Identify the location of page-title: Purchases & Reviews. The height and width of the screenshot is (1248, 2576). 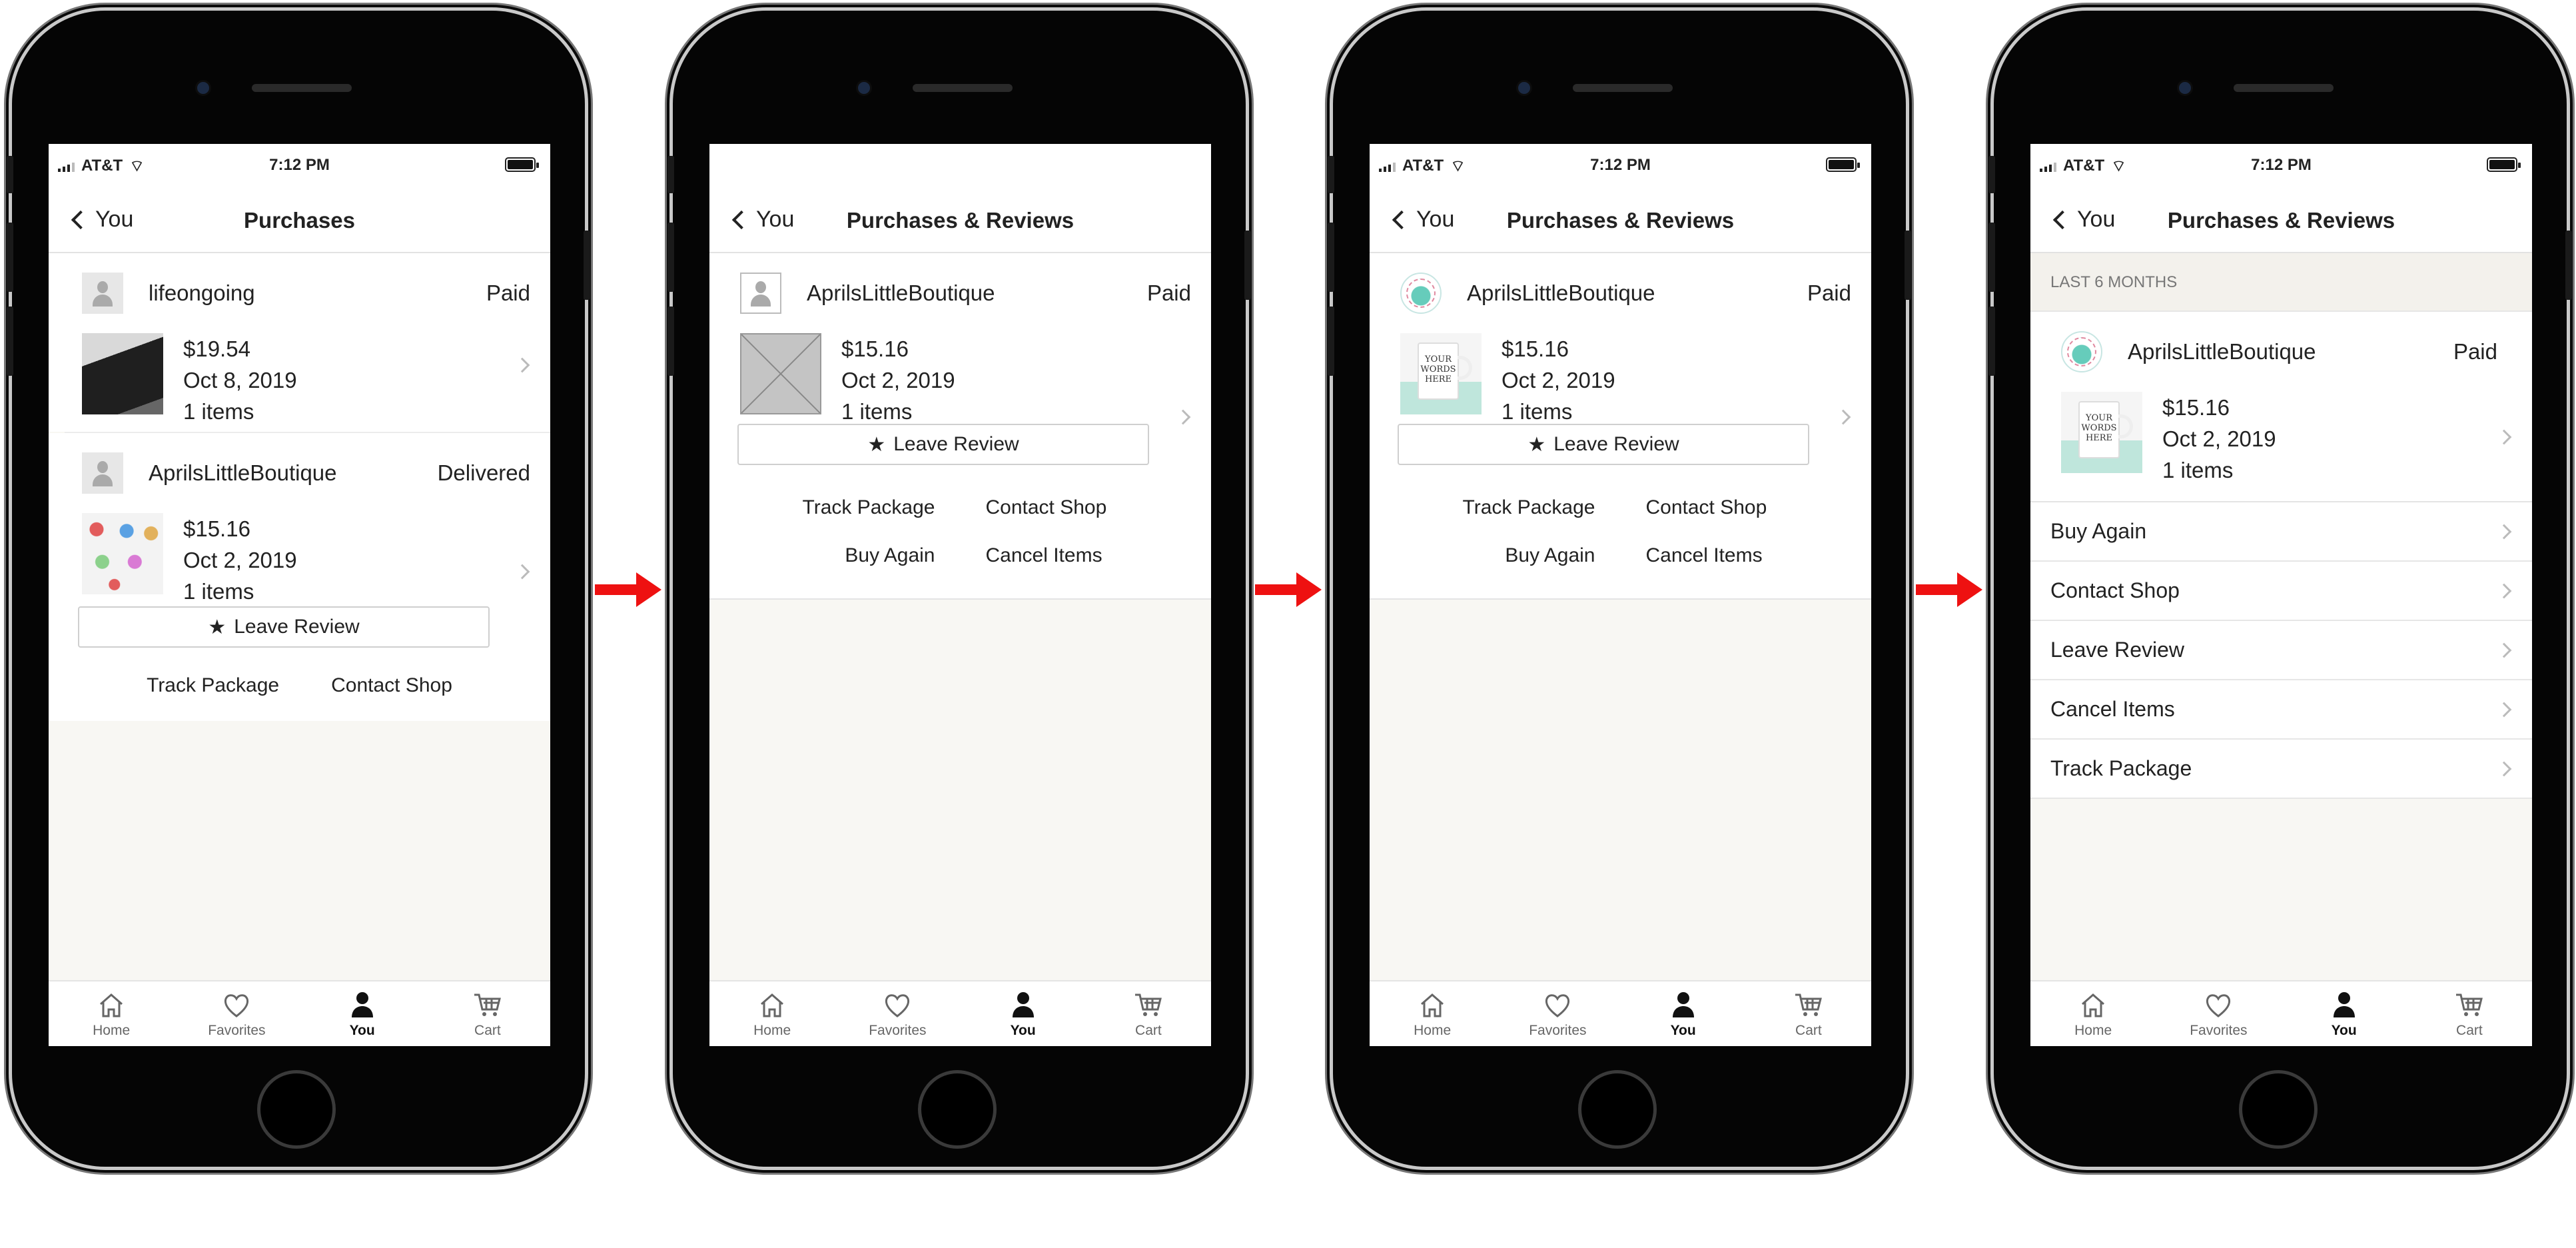
(1620, 221).